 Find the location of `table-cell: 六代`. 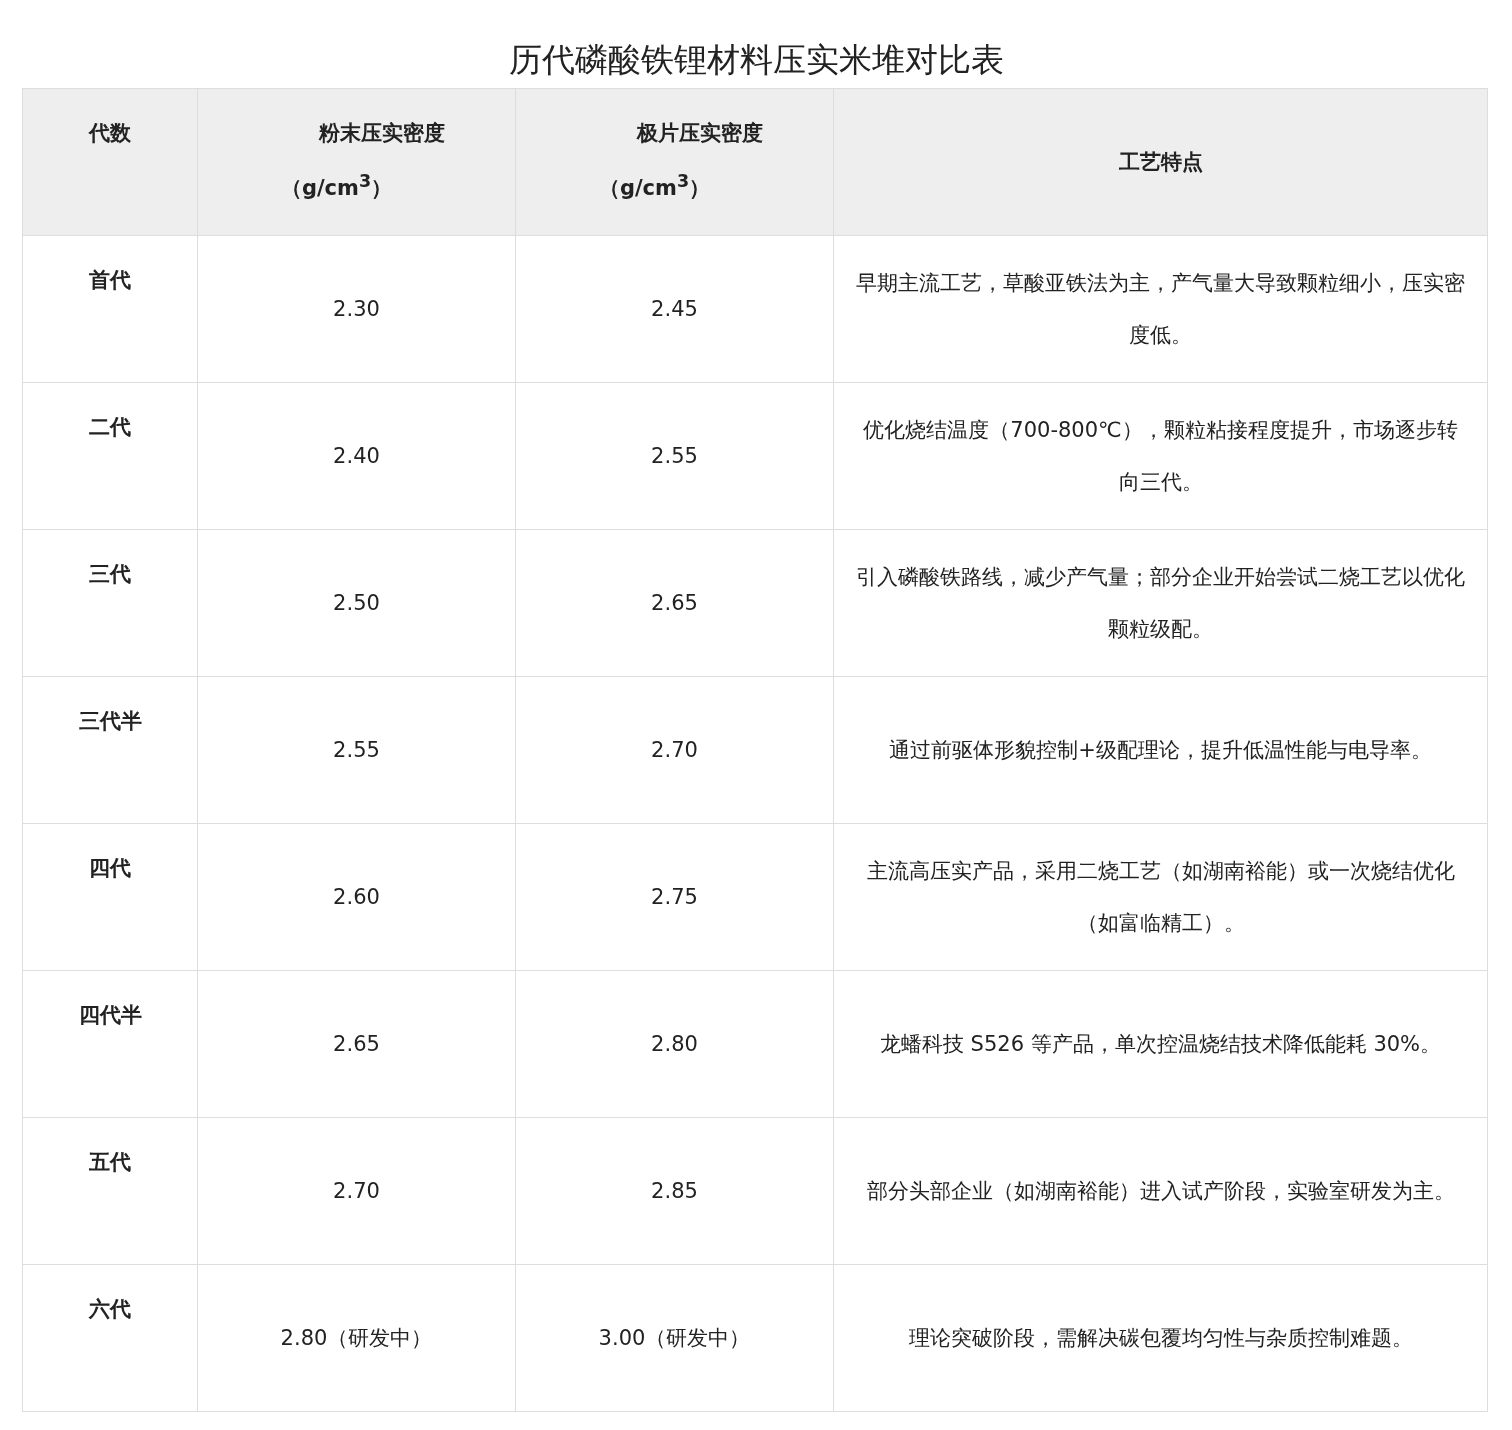

table-cell: 六代 is located at coordinates (110, 1338).